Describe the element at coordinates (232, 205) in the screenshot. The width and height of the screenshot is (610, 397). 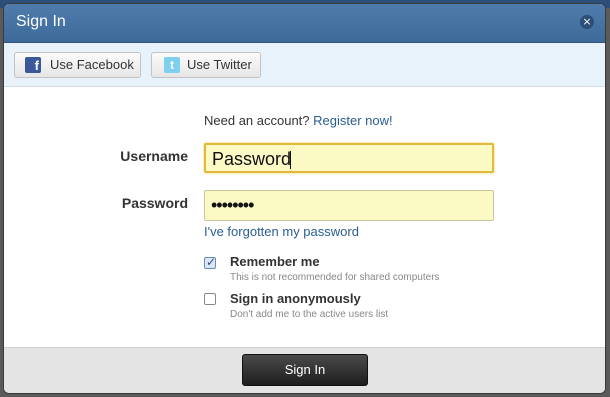
I see `password-value: ••••••••` at that location.